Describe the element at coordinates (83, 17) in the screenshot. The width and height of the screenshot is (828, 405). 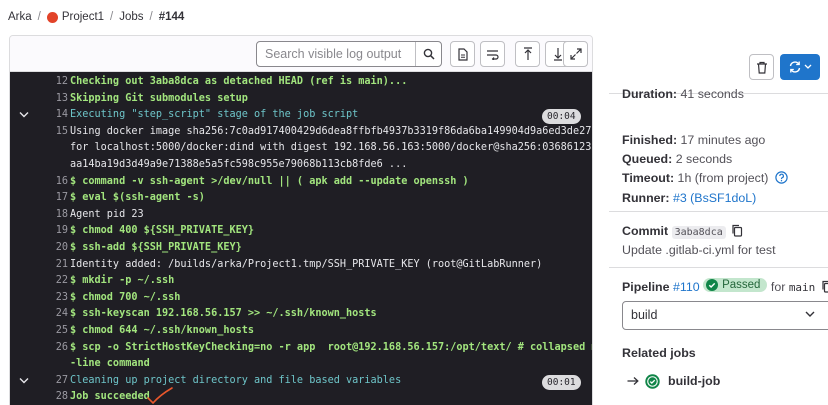
I see `breadcrumb-item-project: Project1` at that location.